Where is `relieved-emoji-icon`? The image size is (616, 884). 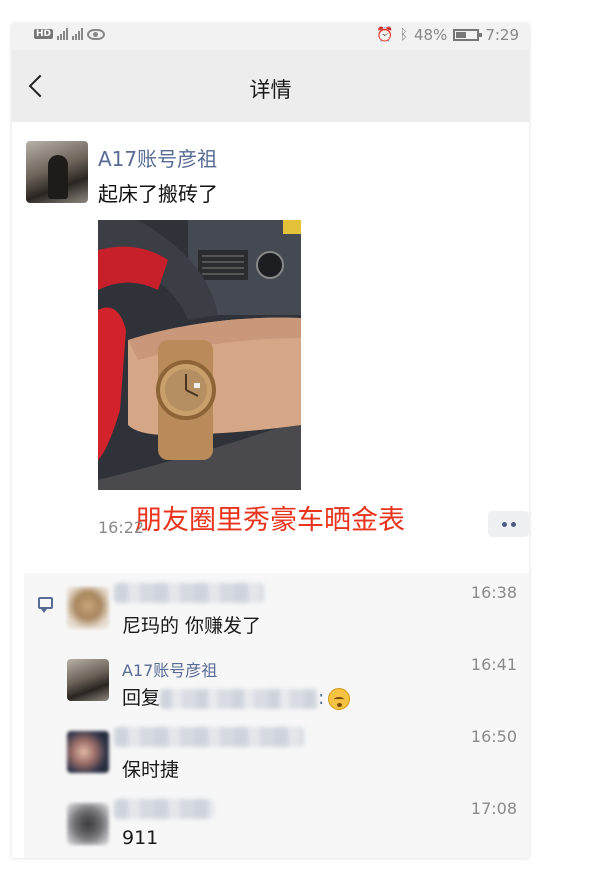
relieved-emoji-icon is located at coordinates (339, 698).